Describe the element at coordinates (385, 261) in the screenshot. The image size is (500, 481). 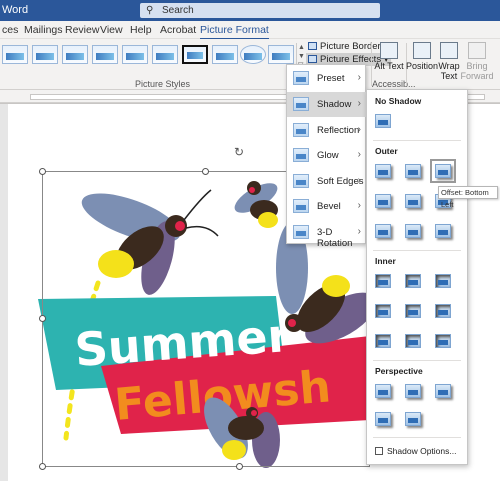
I see `inner-heading: Inner` at that location.